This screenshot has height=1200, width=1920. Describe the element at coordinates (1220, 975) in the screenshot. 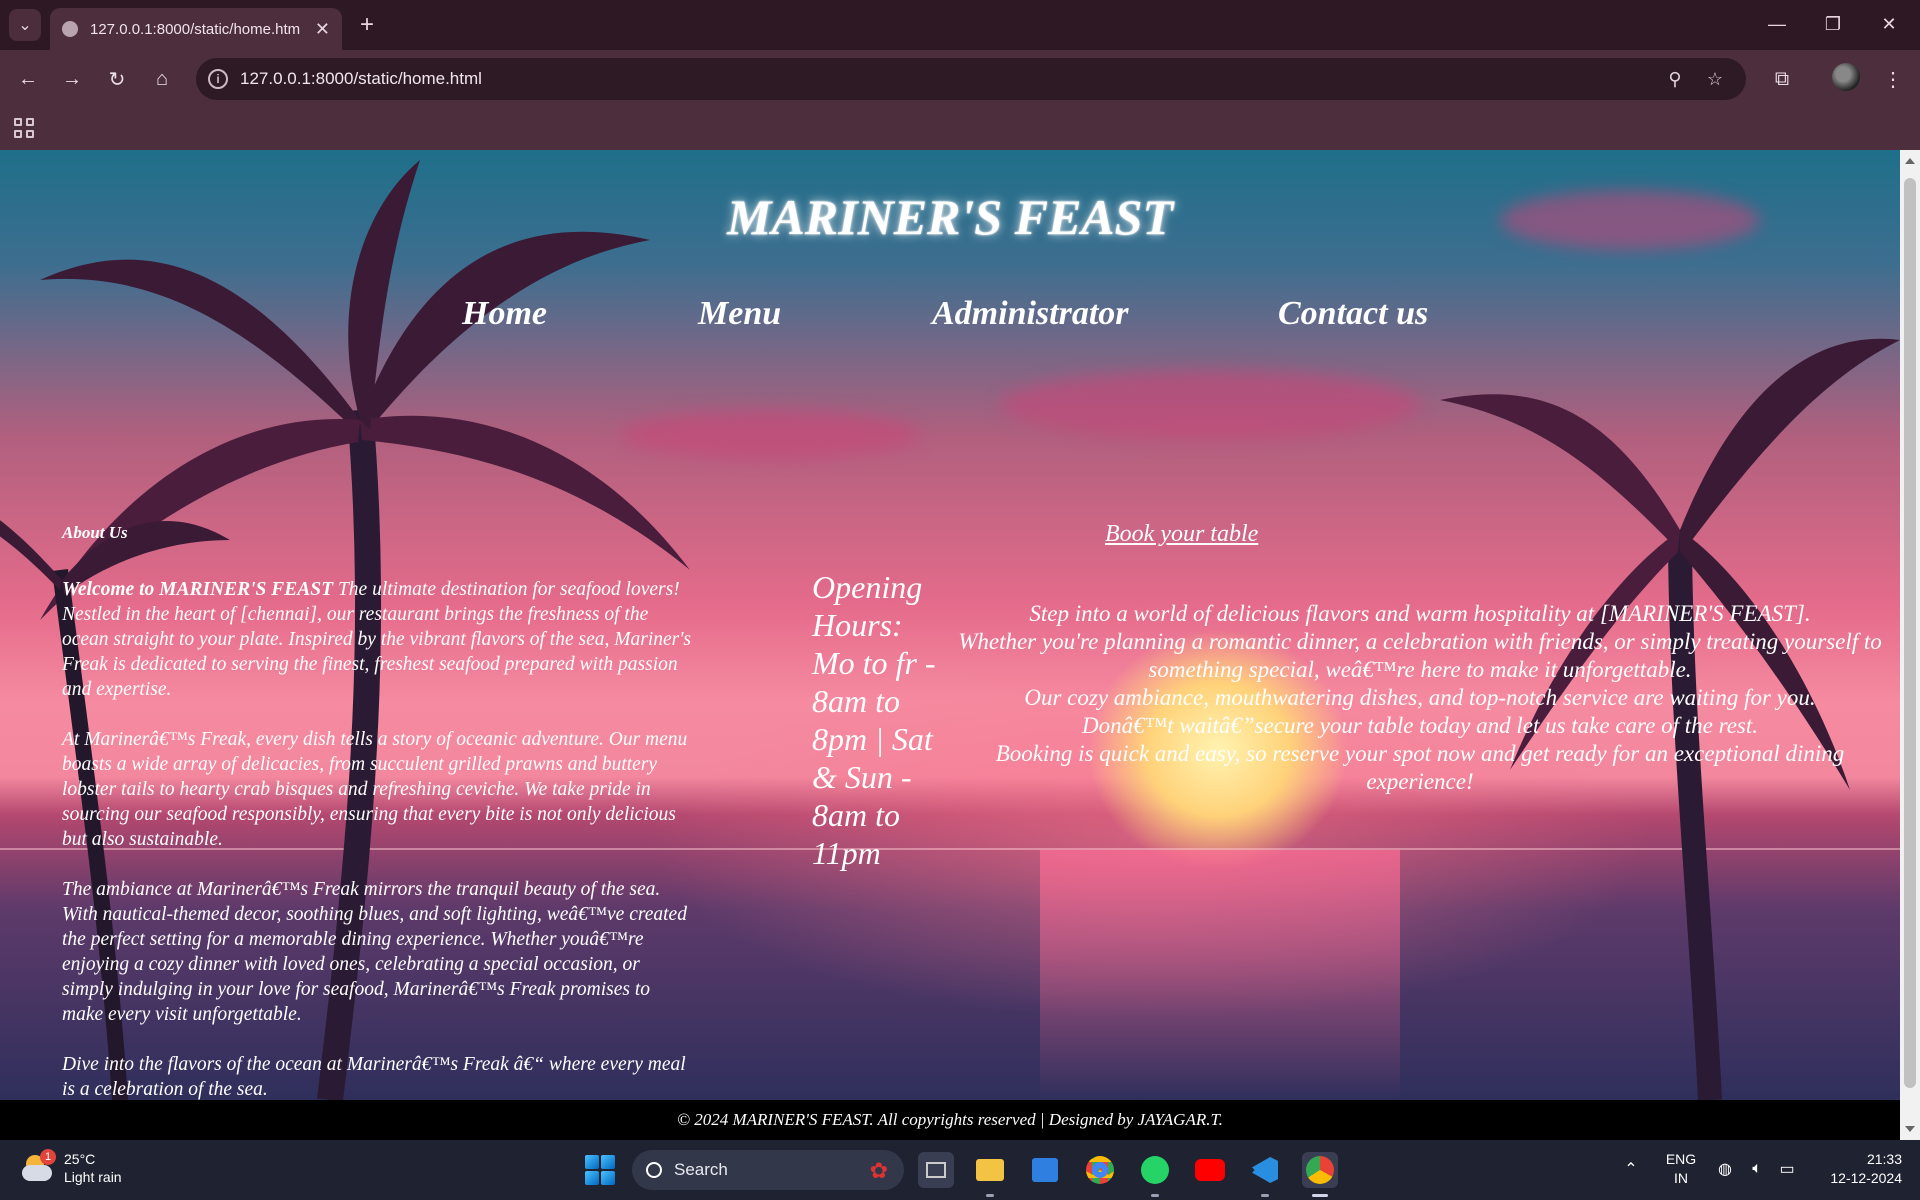

I see `sea-reflection` at that location.